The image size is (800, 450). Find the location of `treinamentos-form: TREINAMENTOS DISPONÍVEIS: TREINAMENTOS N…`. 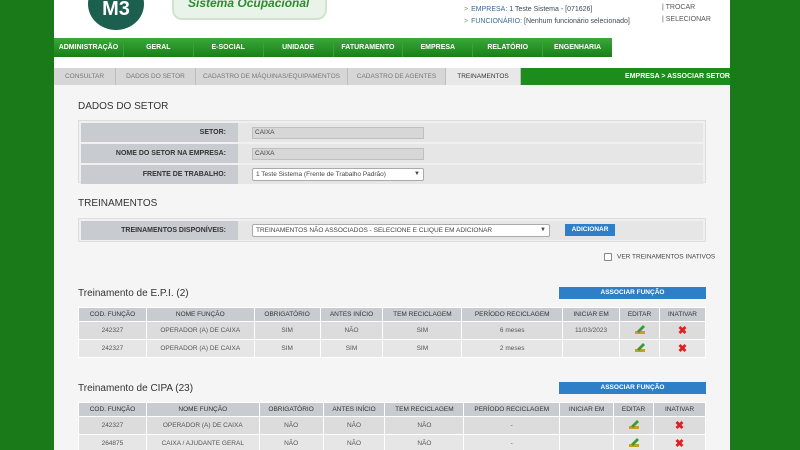

treinamentos-form: TREINAMENTOS DISPONÍVEIS: TREINAMENTOS N… is located at coordinates (392, 230).